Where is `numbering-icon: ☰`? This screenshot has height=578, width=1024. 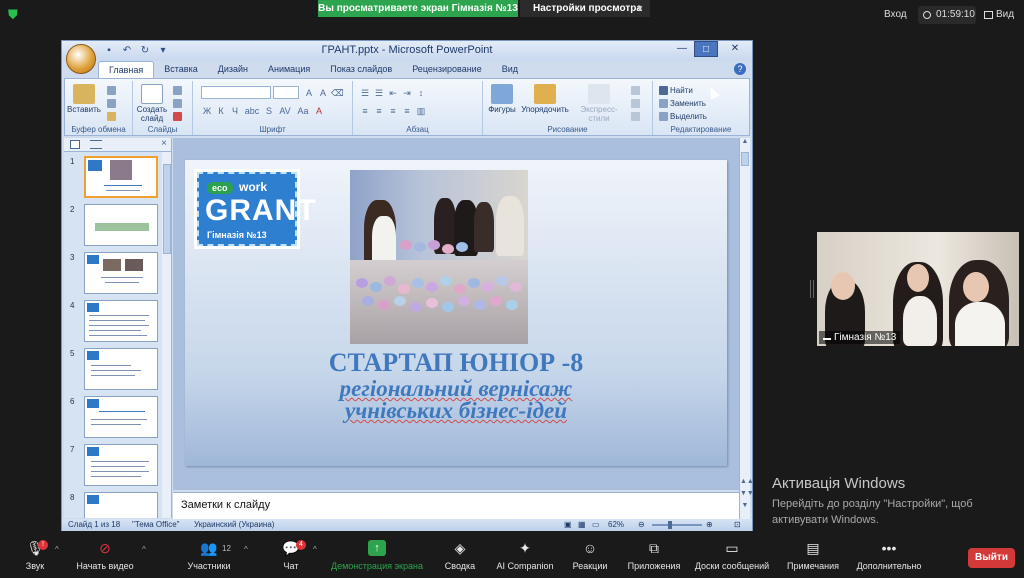
numbering-icon: ☰ is located at coordinates (379, 93).